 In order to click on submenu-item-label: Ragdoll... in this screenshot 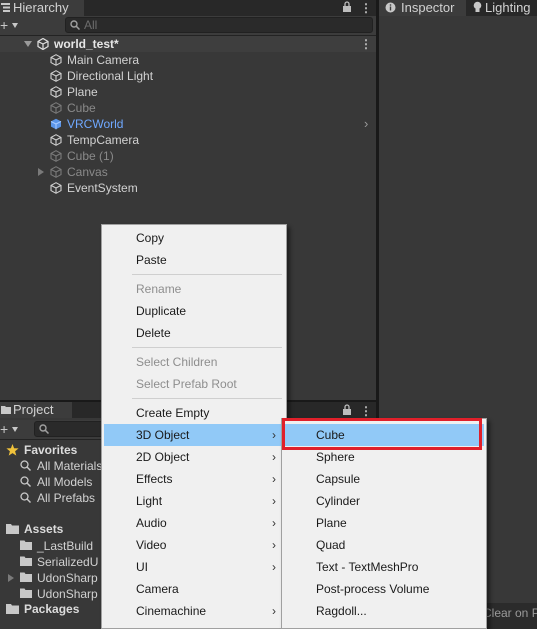, I will do `click(341, 611)`.